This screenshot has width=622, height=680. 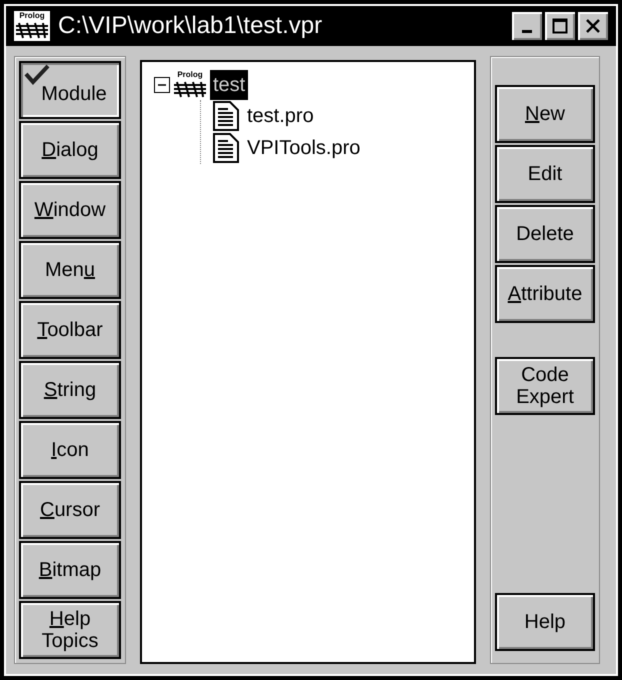 What do you see at coordinates (545, 234) in the screenshot?
I see `action-button: Delete` at bounding box center [545, 234].